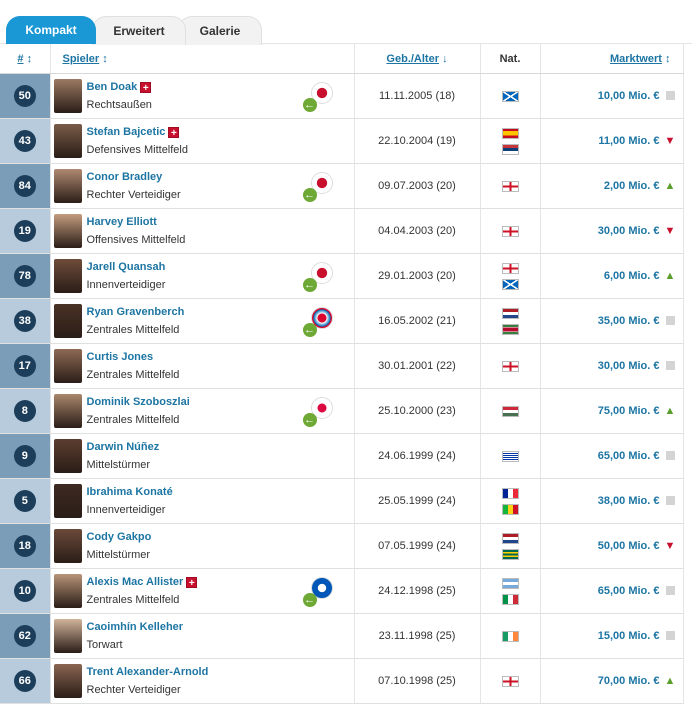 The height and width of the screenshot is (704, 692). Describe the element at coordinates (202, 59) in the screenshot. I see `column-header-player: Spieler ↕` at that location.